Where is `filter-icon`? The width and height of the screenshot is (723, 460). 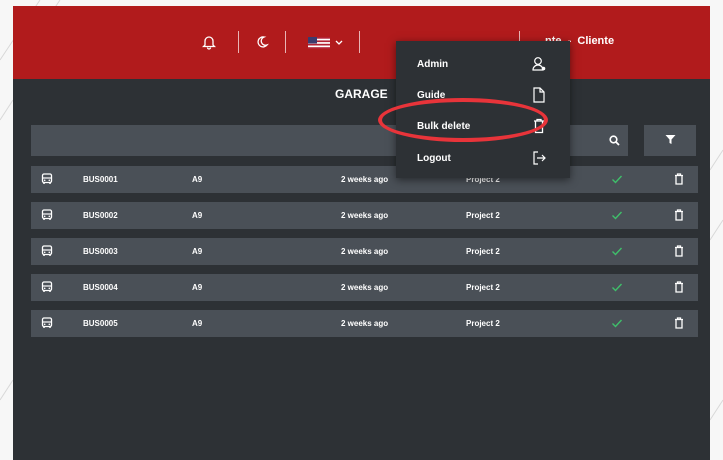
filter-icon is located at coordinates (670, 141).